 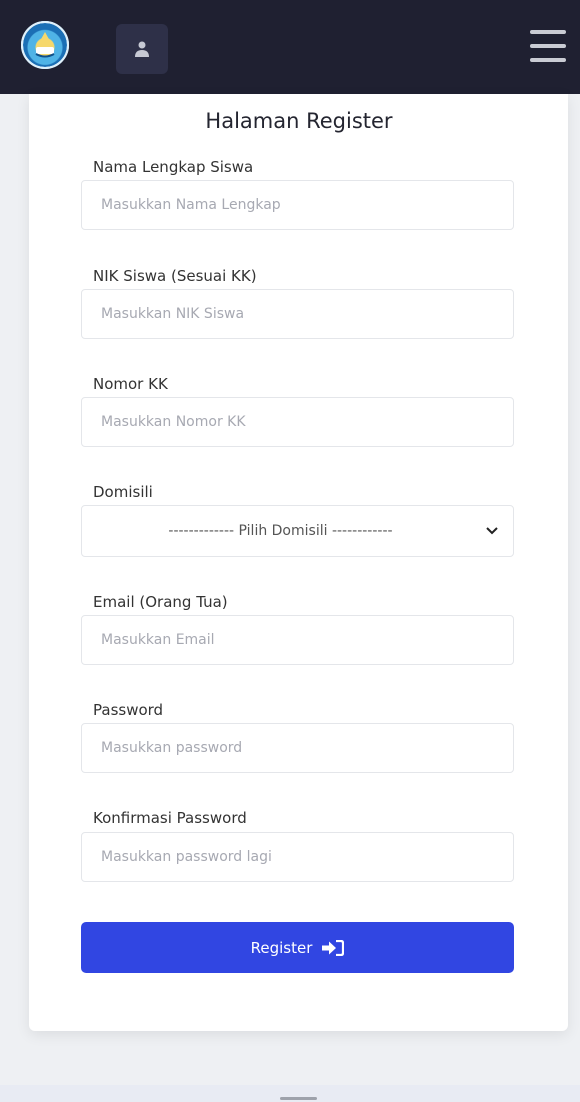 I want to click on full-name-label: Nama Lengkap Siswa, so click(x=173, y=167).